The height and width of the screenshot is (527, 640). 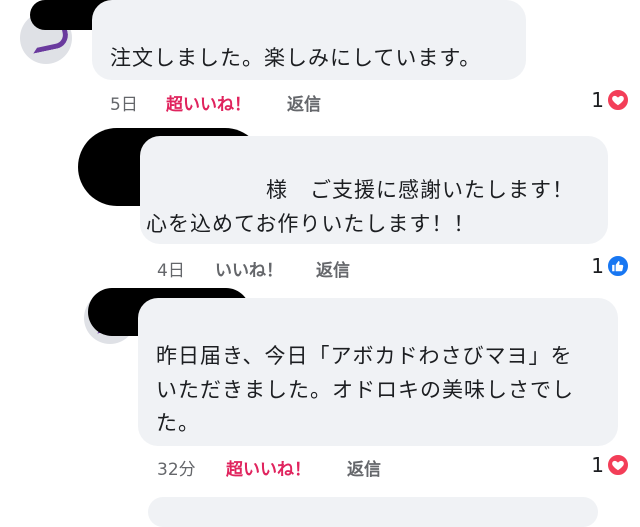 I want to click on comment-text-line: 昨日届き、今日「アボカドわさびマヨ」を, so click(x=364, y=356).